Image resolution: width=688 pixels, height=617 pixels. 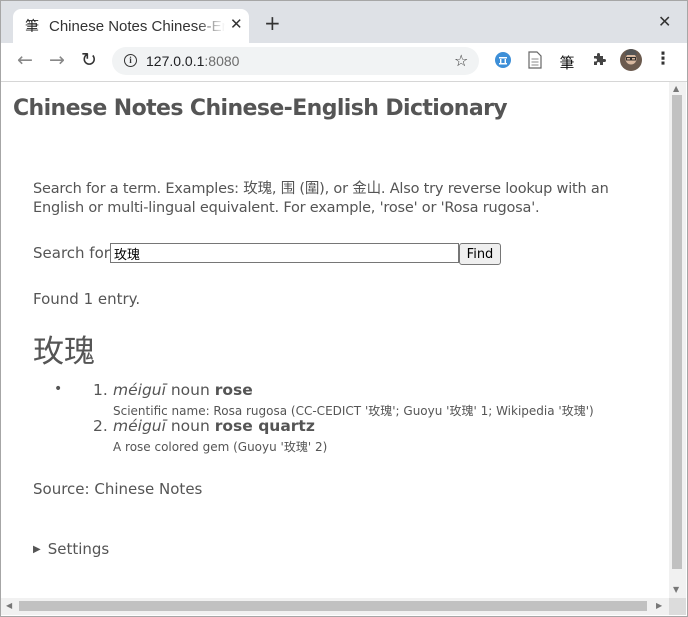 I want to click on reload-icon: ↻, so click(x=89, y=60).